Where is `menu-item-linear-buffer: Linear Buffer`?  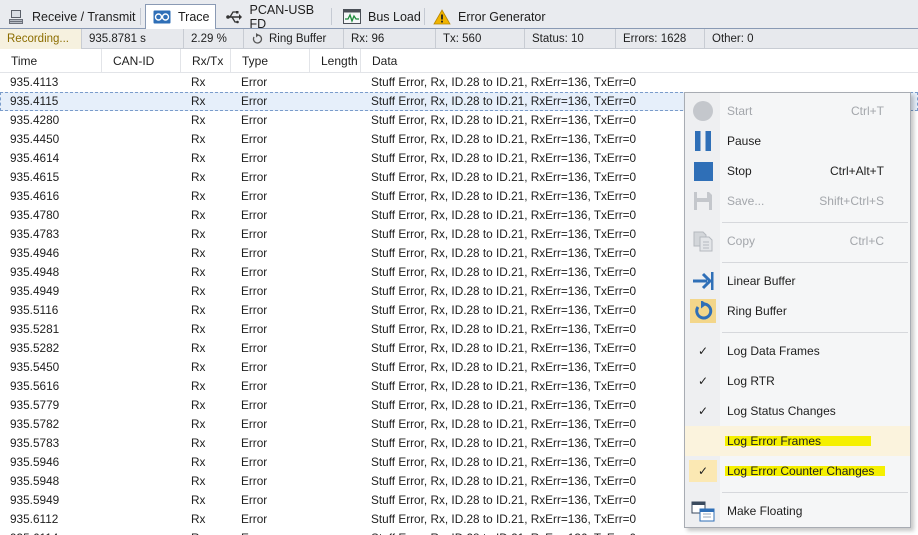 menu-item-linear-buffer: Linear Buffer is located at coordinates (797, 281).